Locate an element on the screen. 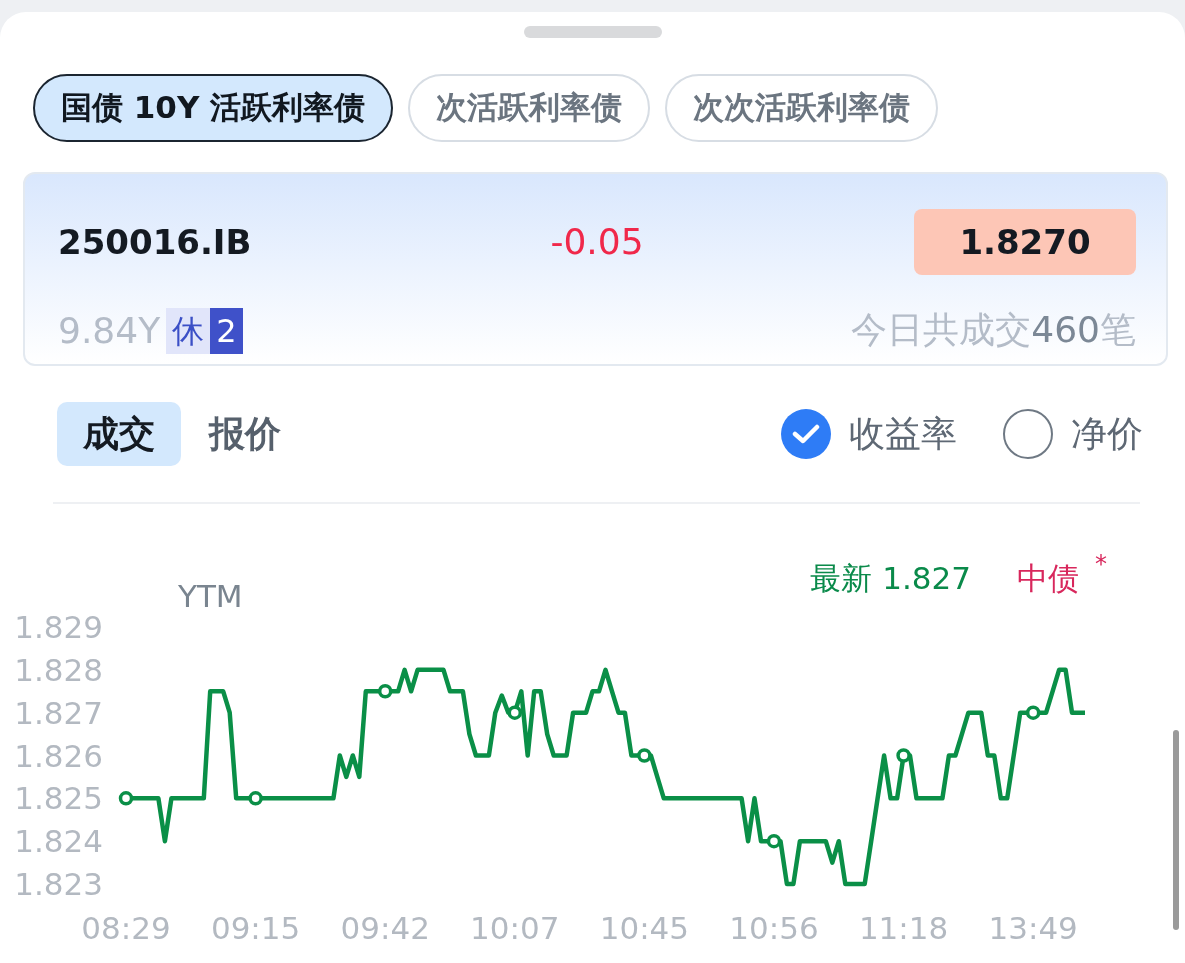 The image size is (1185, 963). bond-tab: 次次活跃利率债 is located at coordinates (802, 108).